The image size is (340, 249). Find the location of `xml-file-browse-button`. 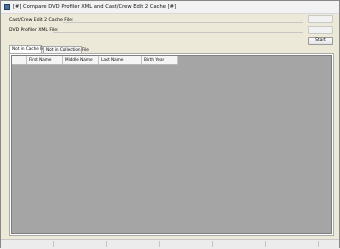

xml-file-browse-button is located at coordinates (320, 30).